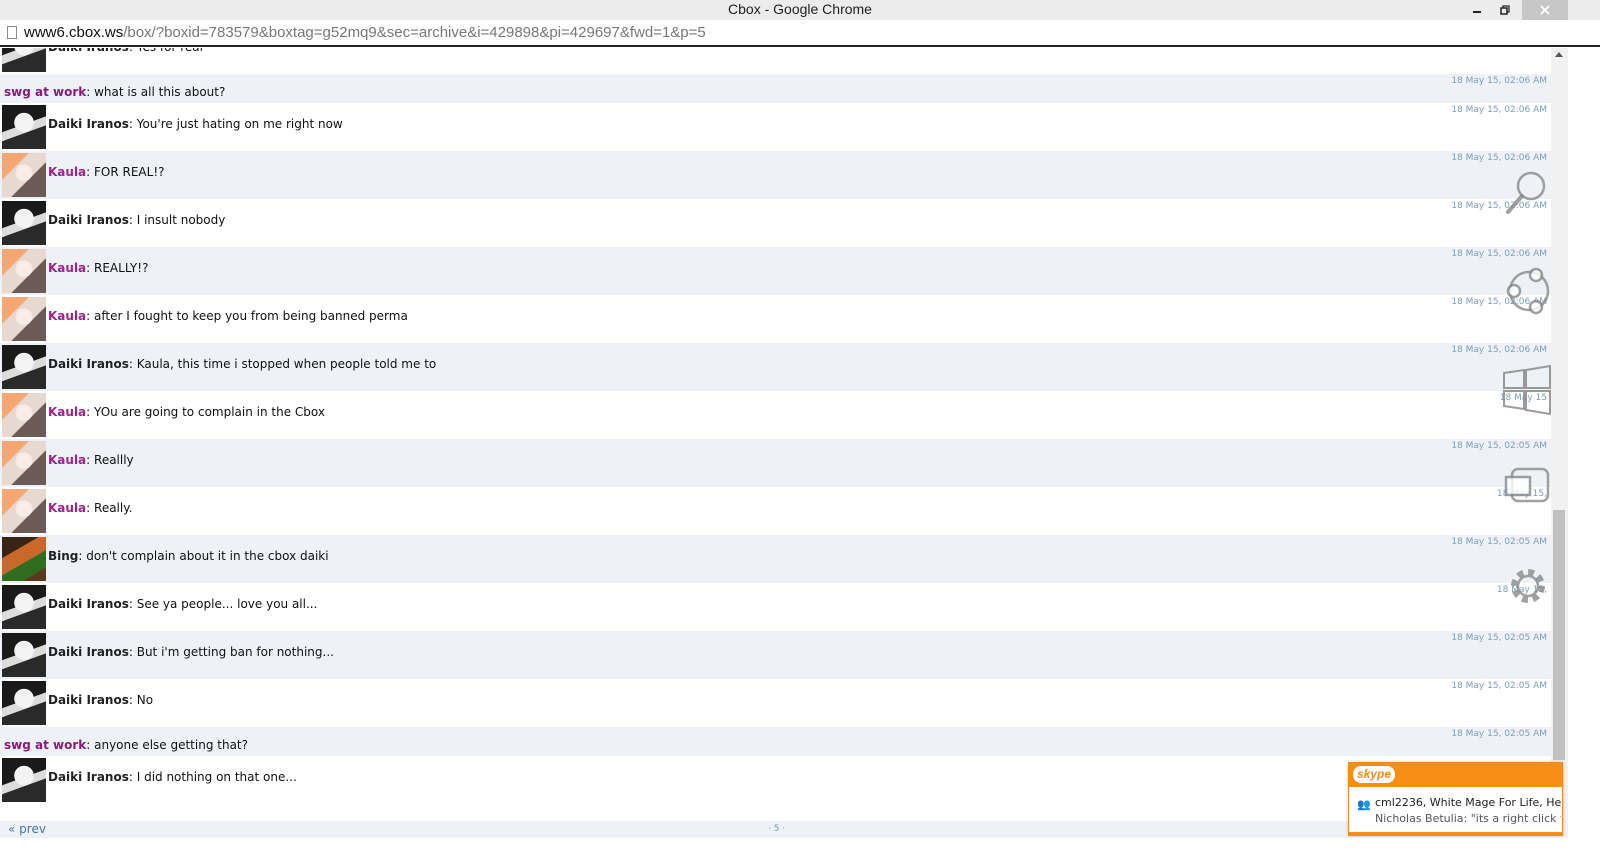  I want to click on message-text: Kaula: REALLY!?, so click(98, 268).